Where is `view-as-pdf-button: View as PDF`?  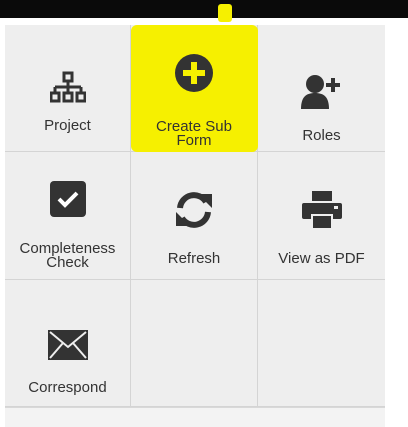 view-as-pdf-button: View as PDF is located at coordinates (321, 216).